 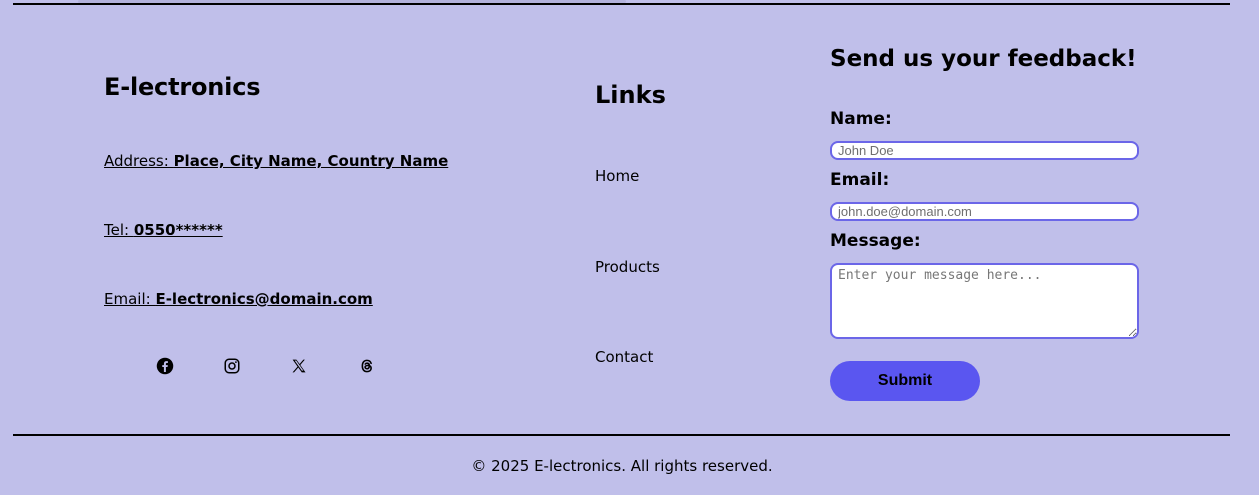 I want to click on nav-link-contact: Contact, so click(x=624, y=357).